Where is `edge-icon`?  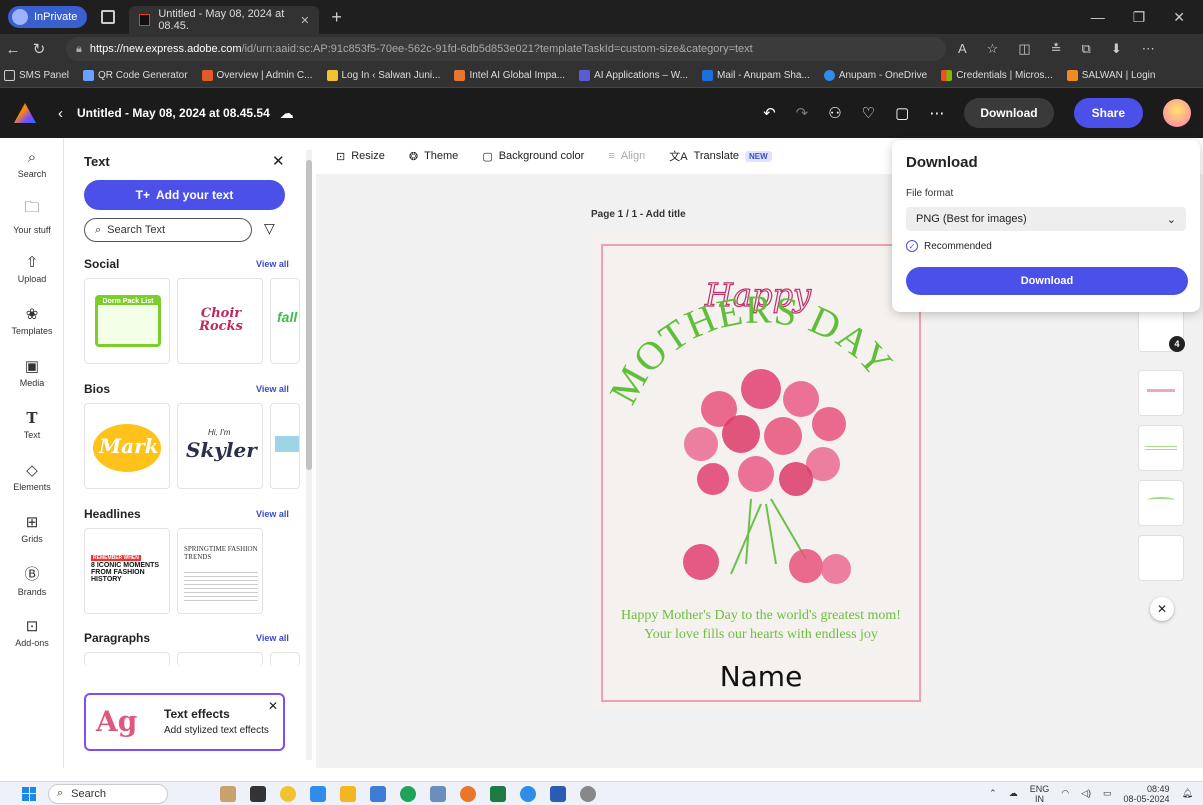
edge-icon is located at coordinates (408, 793).